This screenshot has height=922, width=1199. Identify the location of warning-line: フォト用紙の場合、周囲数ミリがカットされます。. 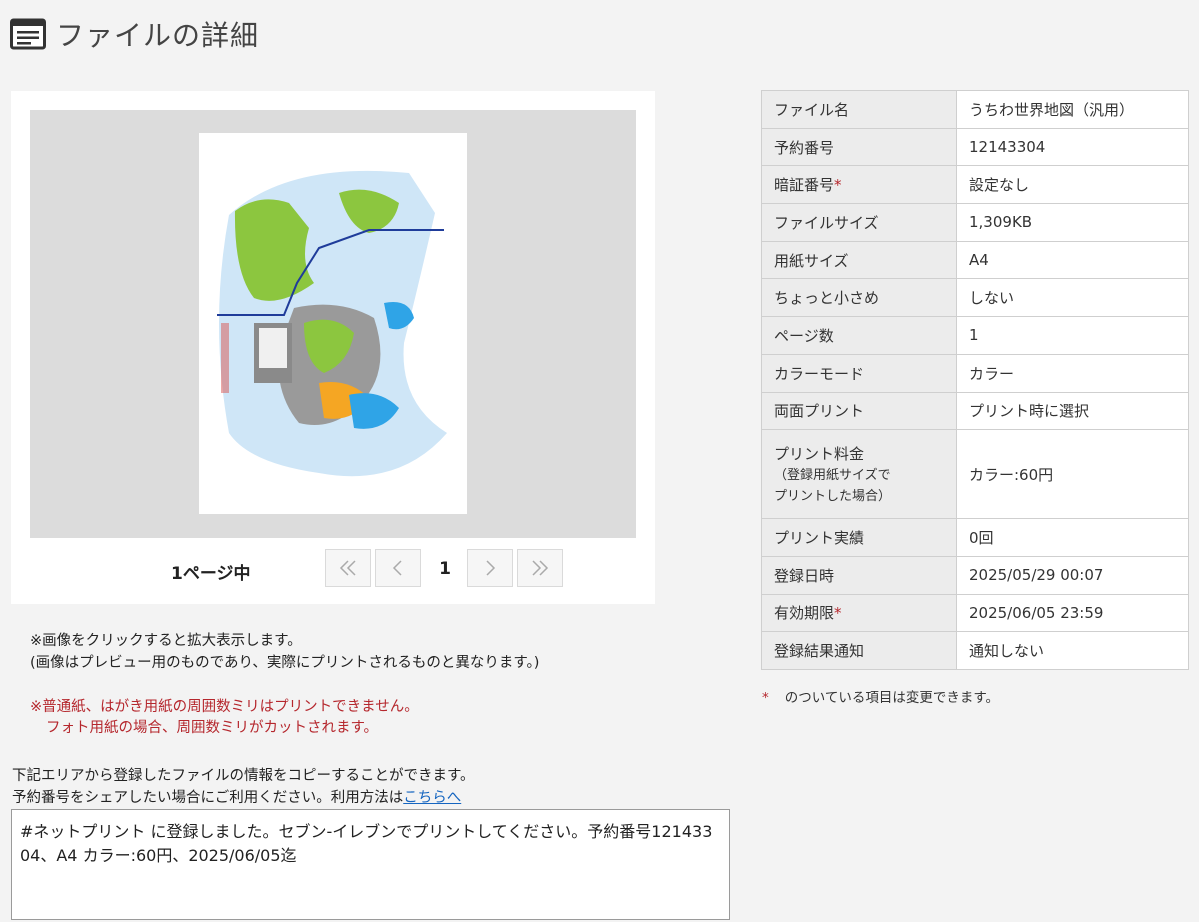
(212, 728).